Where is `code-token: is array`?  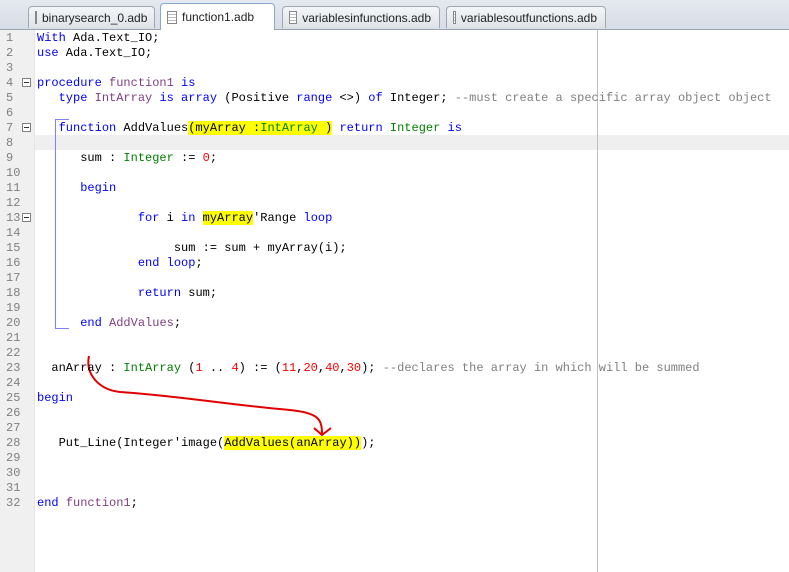 code-token: is array is located at coordinates (188, 98).